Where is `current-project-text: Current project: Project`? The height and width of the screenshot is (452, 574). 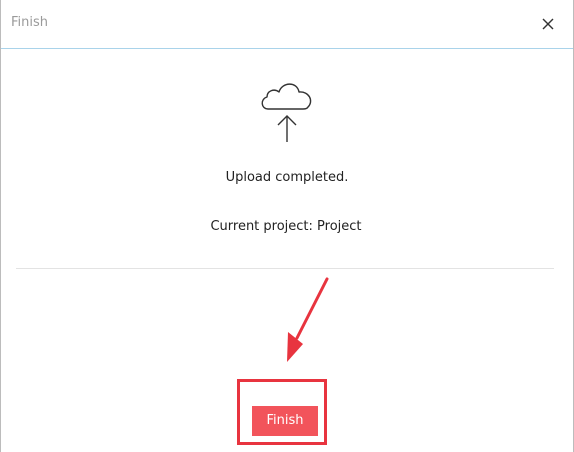 current-project-text: Current project: Project is located at coordinates (286, 226).